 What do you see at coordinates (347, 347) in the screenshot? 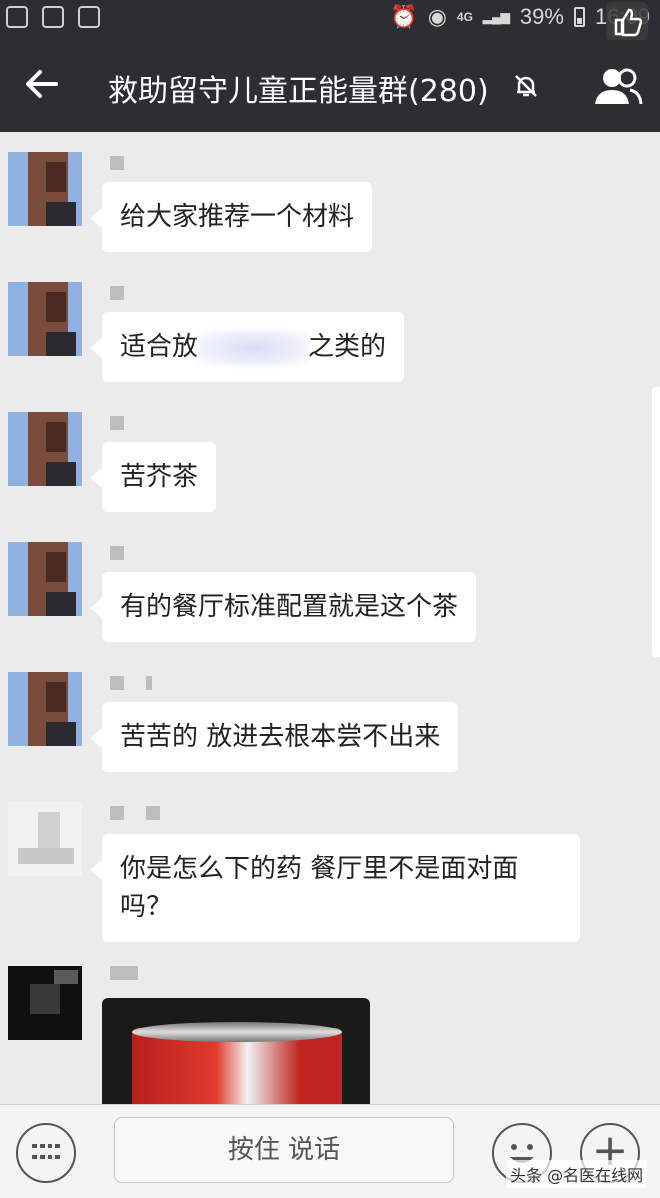
I see `message-text: 之类的` at bounding box center [347, 347].